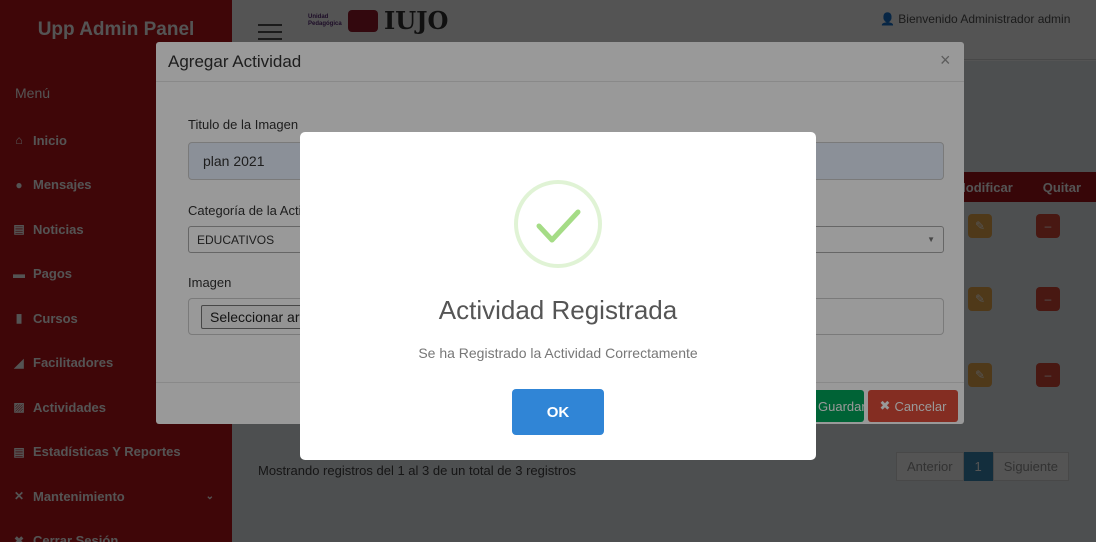 Image resolution: width=1096 pixels, height=542 pixels. Describe the element at coordinates (558, 224) in the screenshot. I see `success-check-icon` at that location.